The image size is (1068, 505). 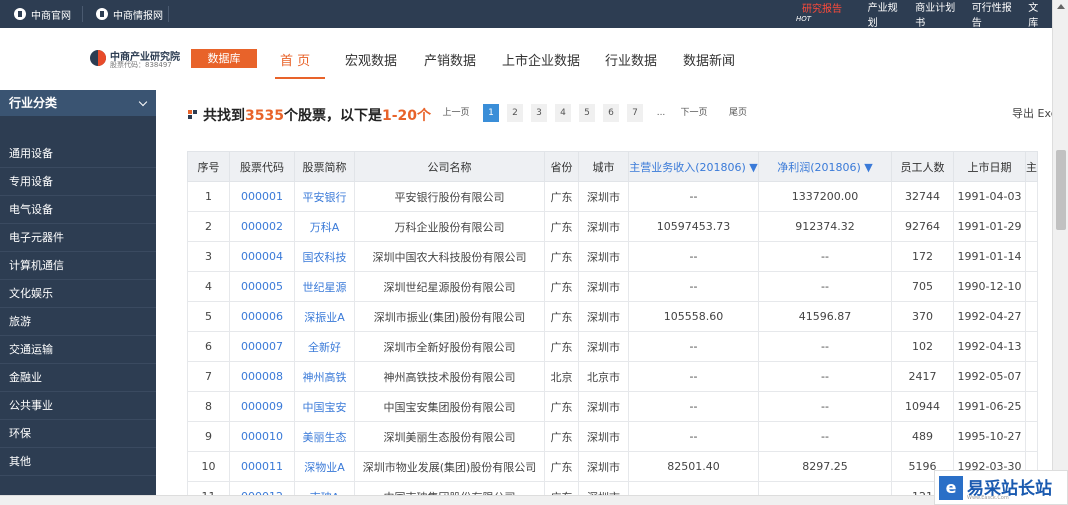 What do you see at coordinates (324, 346) in the screenshot?
I see `cell-short-name: 全新好` at bounding box center [324, 346].